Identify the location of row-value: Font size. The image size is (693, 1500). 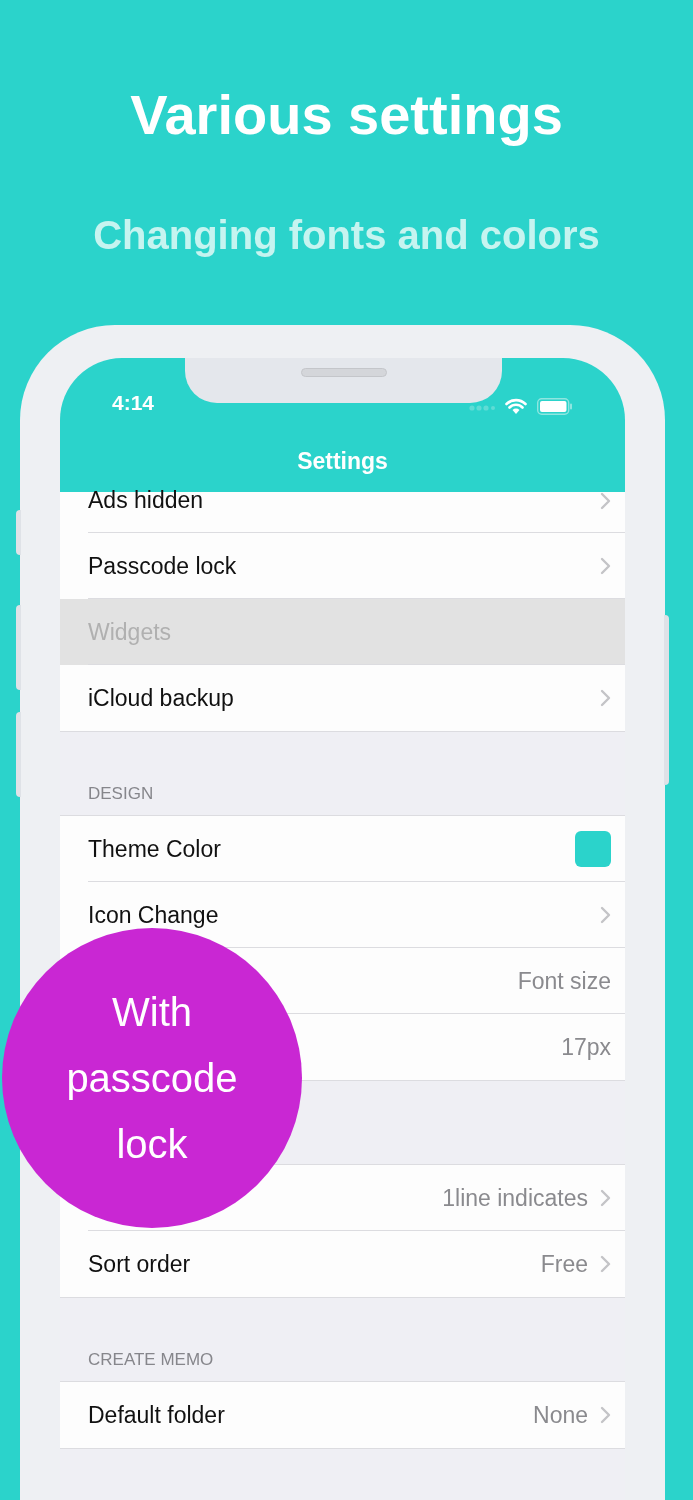
(564, 981).